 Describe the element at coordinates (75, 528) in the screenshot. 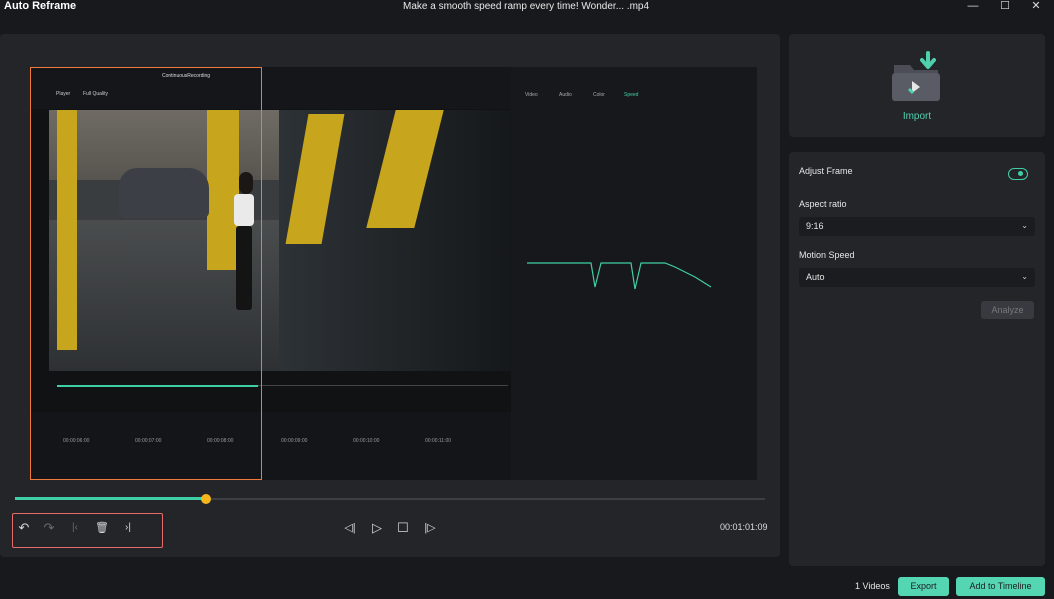

I see `previous-marker-icon: |‹` at that location.